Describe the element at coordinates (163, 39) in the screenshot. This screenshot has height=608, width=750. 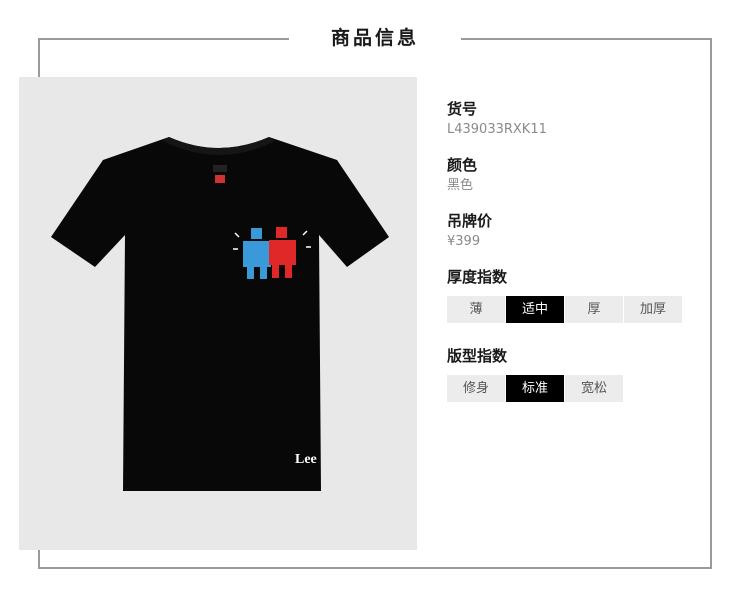
I see `frame-top-line-left` at that location.